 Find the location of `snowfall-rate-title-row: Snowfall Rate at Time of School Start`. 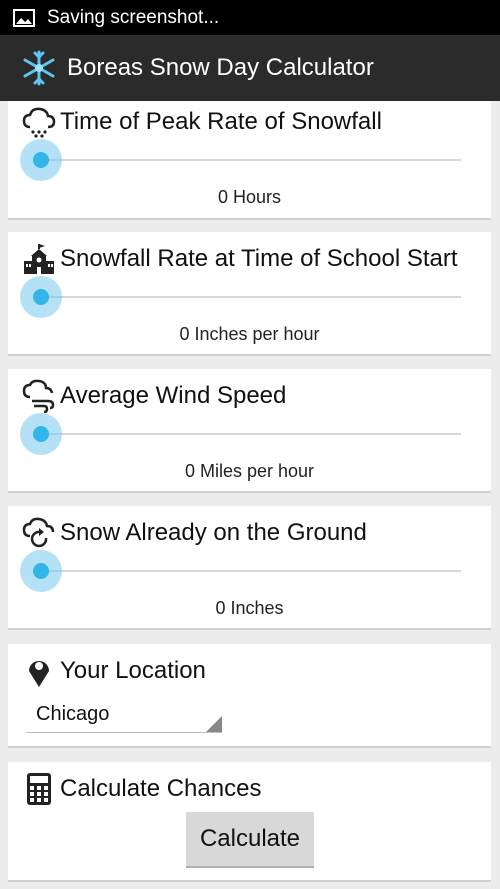

snowfall-rate-title-row: Snowfall Rate at Time of School Start is located at coordinates (240, 259).